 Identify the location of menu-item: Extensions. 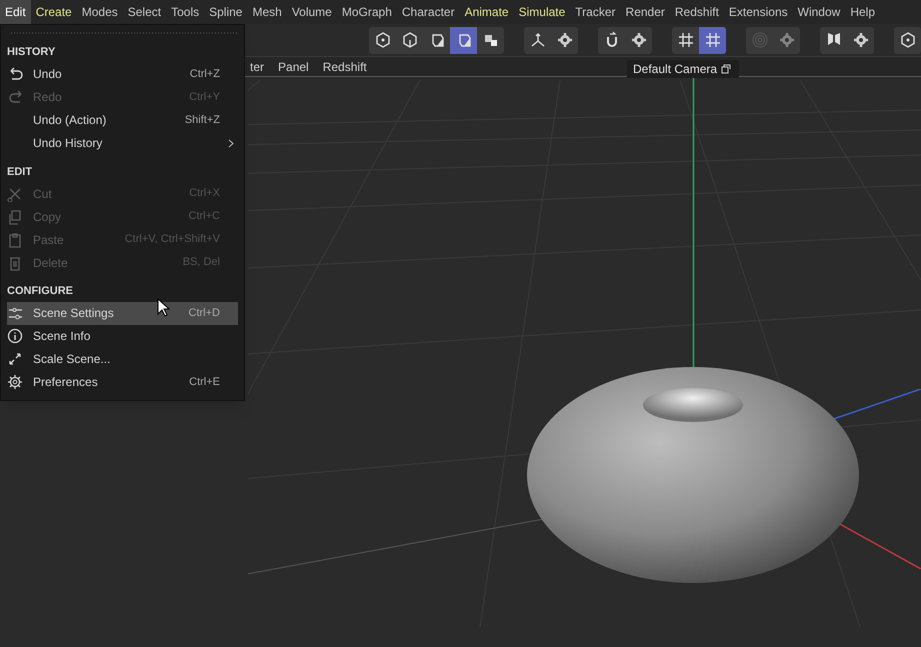
(758, 12).